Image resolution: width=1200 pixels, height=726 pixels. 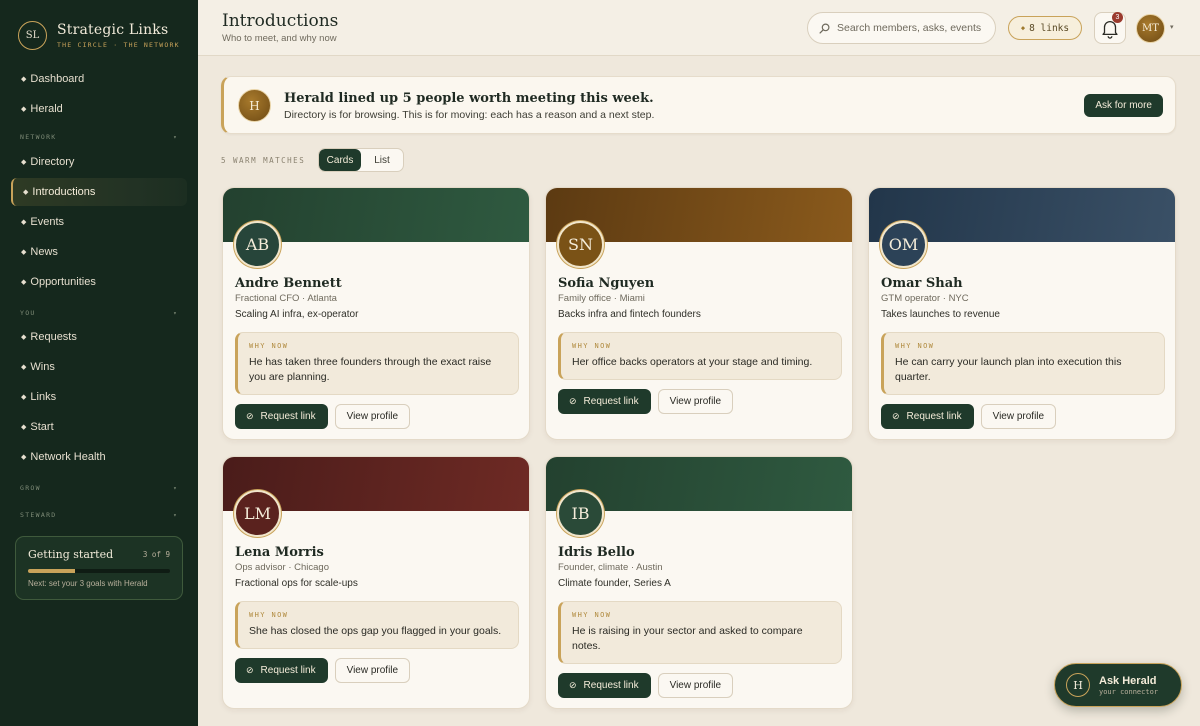 I want to click on sidebar-item-label: Herald, so click(x=46, y=109).